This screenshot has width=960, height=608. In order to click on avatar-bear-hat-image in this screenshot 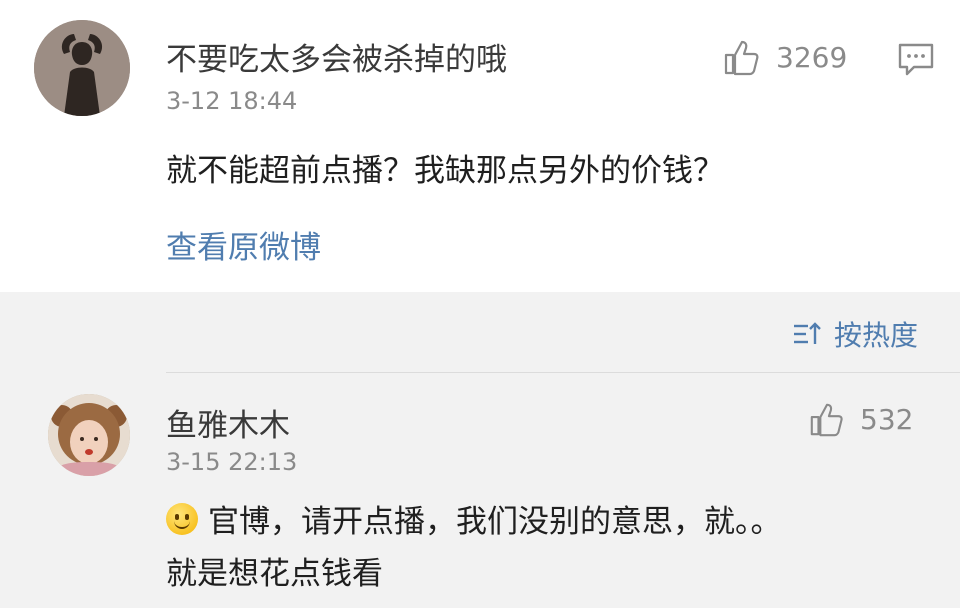, I will do `click(89, 435)`.